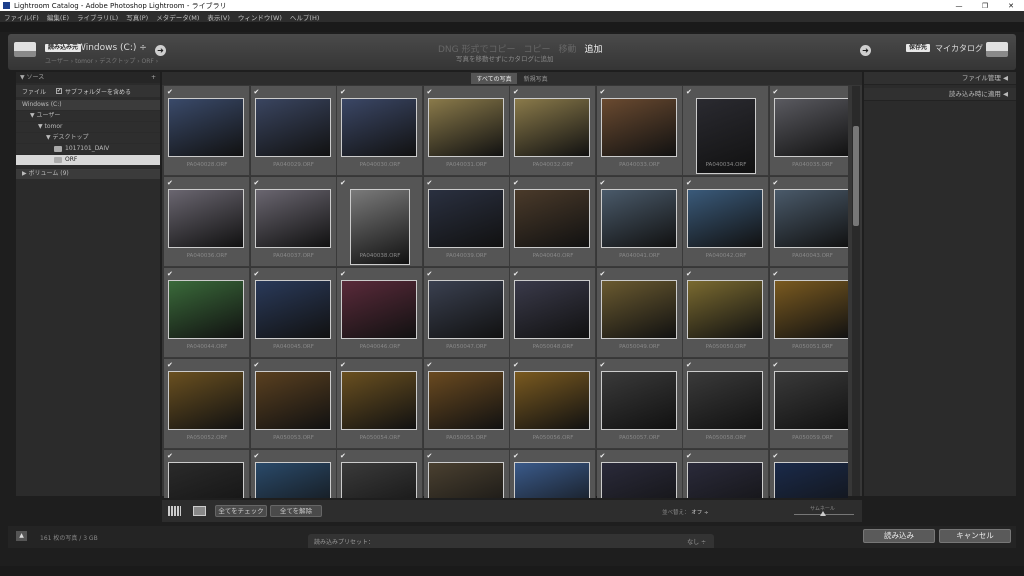 This screenshot has width=1024, height=576. What do you see at coordinates (726, 404) in the screenshot?
I see `thumbnail-cell: ✔ PA050058.ORF` at bounding box center [726, 404].